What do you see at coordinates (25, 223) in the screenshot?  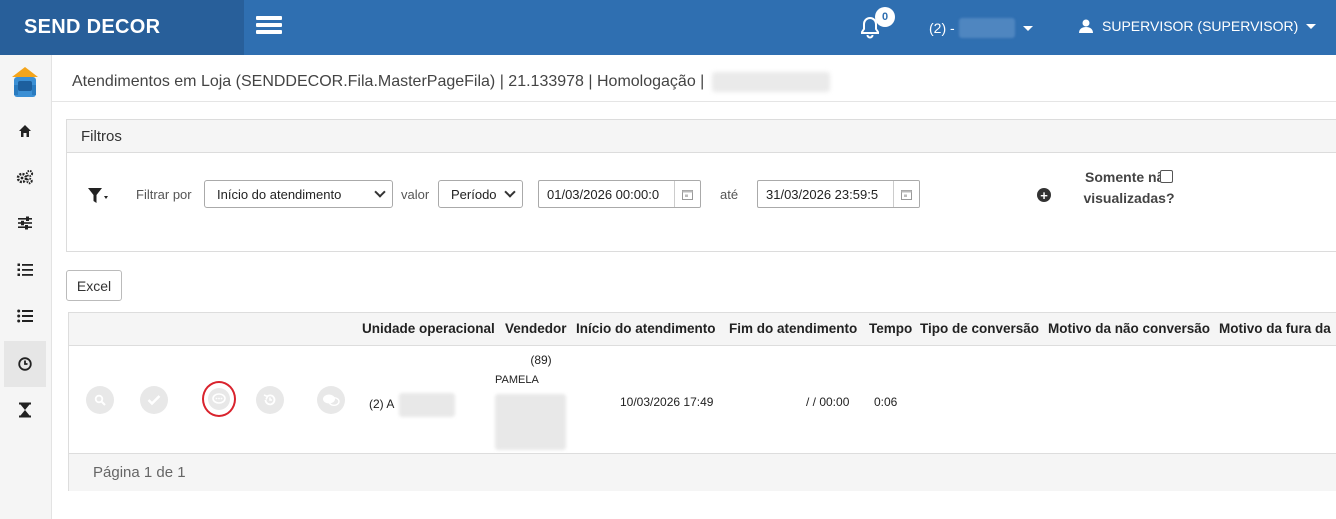 I see `sliders-icon` at bounding box center [25, 223].